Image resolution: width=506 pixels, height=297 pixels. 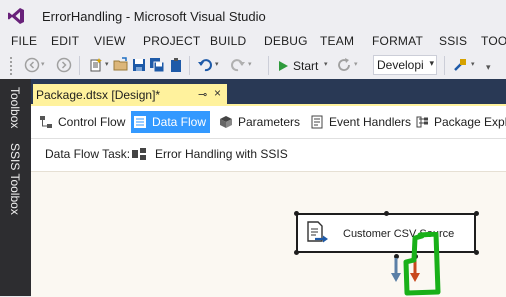 I want to click on event-handlers-icon, so click(x=317, y=122).